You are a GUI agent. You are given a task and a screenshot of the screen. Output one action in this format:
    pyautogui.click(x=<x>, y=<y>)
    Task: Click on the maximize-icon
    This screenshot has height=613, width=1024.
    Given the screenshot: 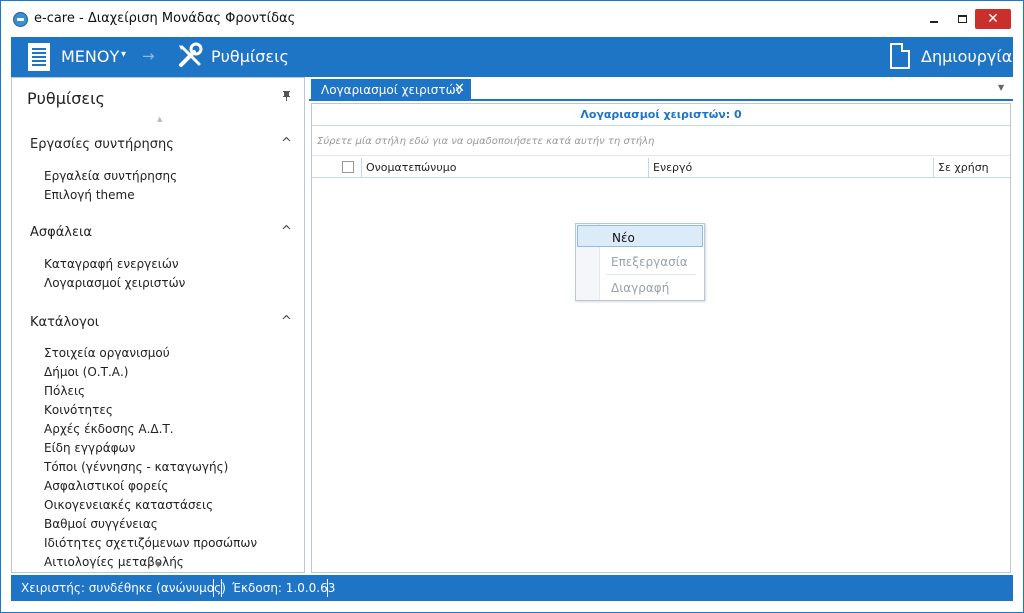 What is the action you would take?
    pyautogui.click(x=962, y=19)
    